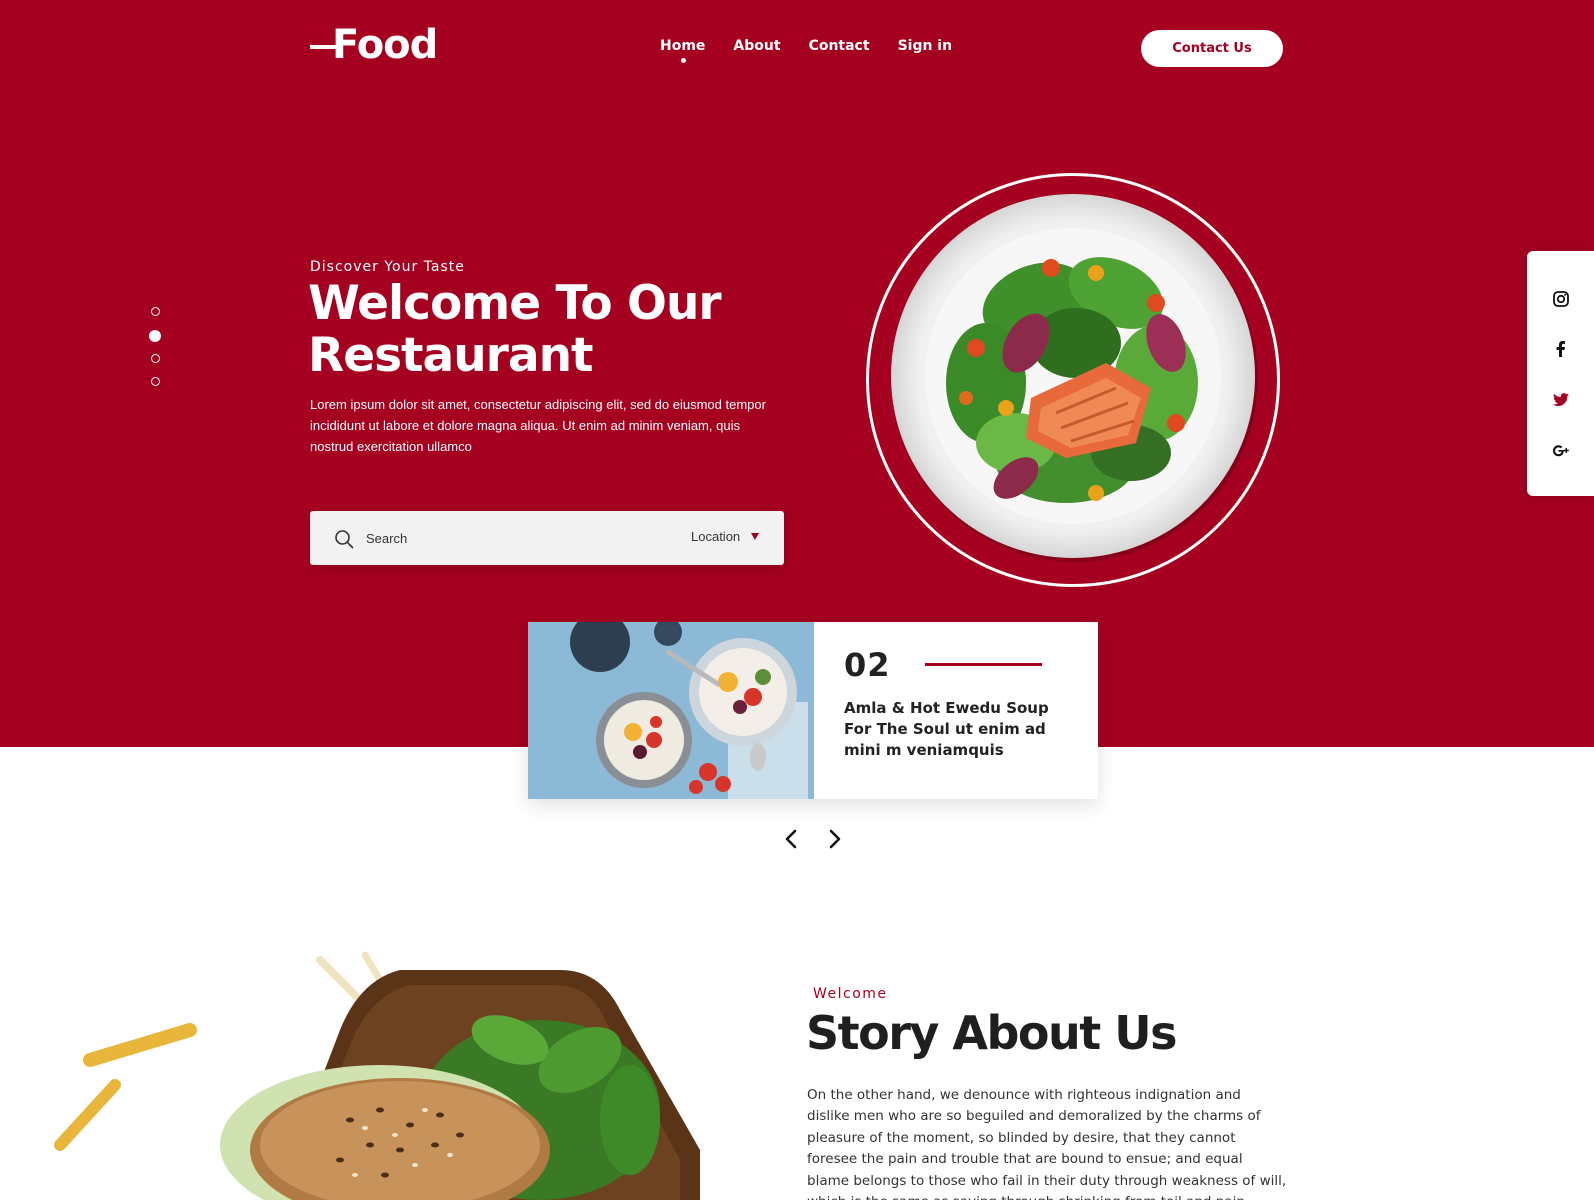  I want to click on card-number: 02, so click(867, 665).